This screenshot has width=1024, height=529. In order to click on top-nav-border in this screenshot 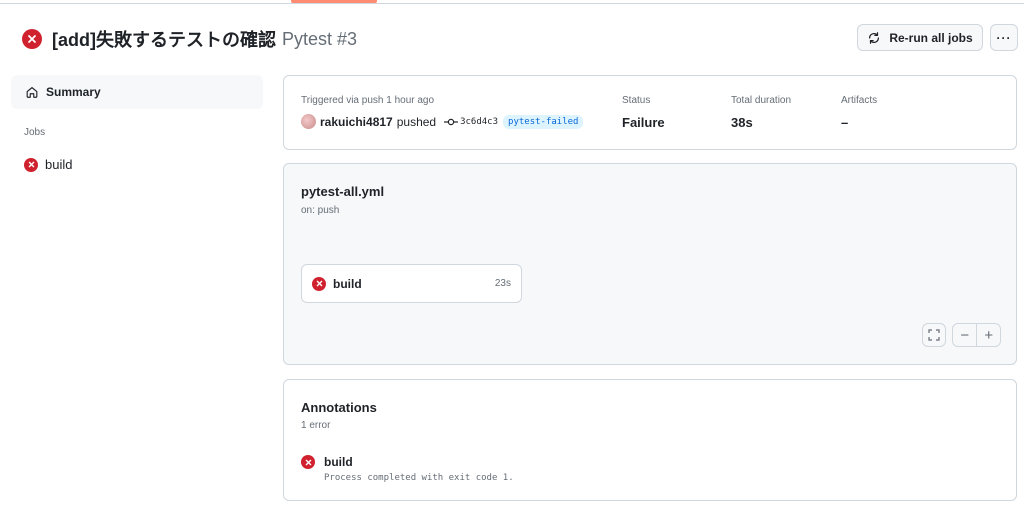, I will do `click(512, 2)`.